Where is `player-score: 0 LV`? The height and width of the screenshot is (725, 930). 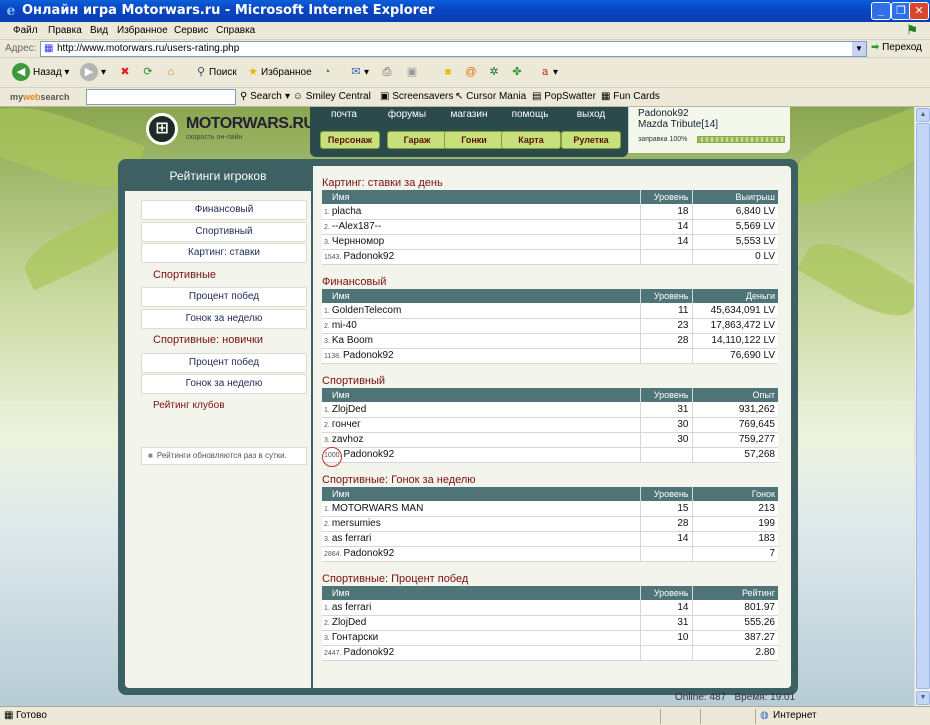 player-score: 0 LV is located at coordinates (734, 257).